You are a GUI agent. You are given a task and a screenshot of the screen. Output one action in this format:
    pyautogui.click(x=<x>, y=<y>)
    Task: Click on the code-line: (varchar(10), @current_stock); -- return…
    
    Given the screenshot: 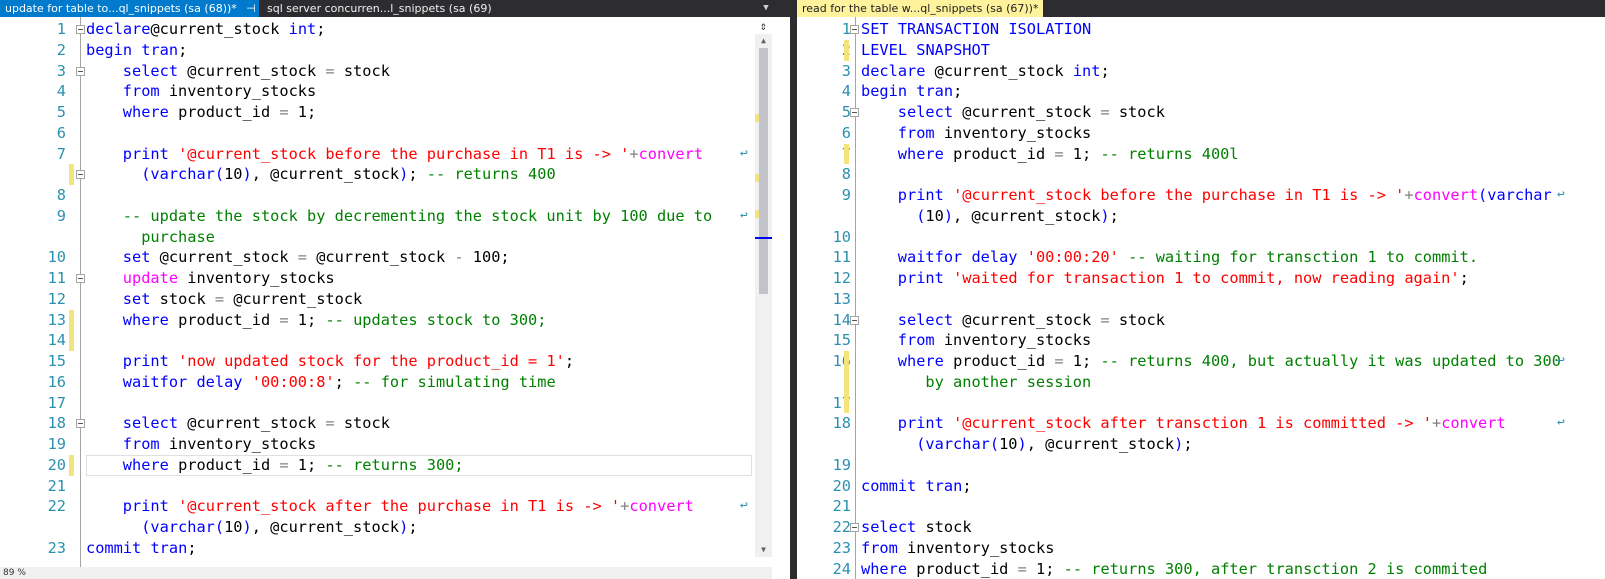 What is the action you would take?
    pyautogui.click(x=395, y=174)
    